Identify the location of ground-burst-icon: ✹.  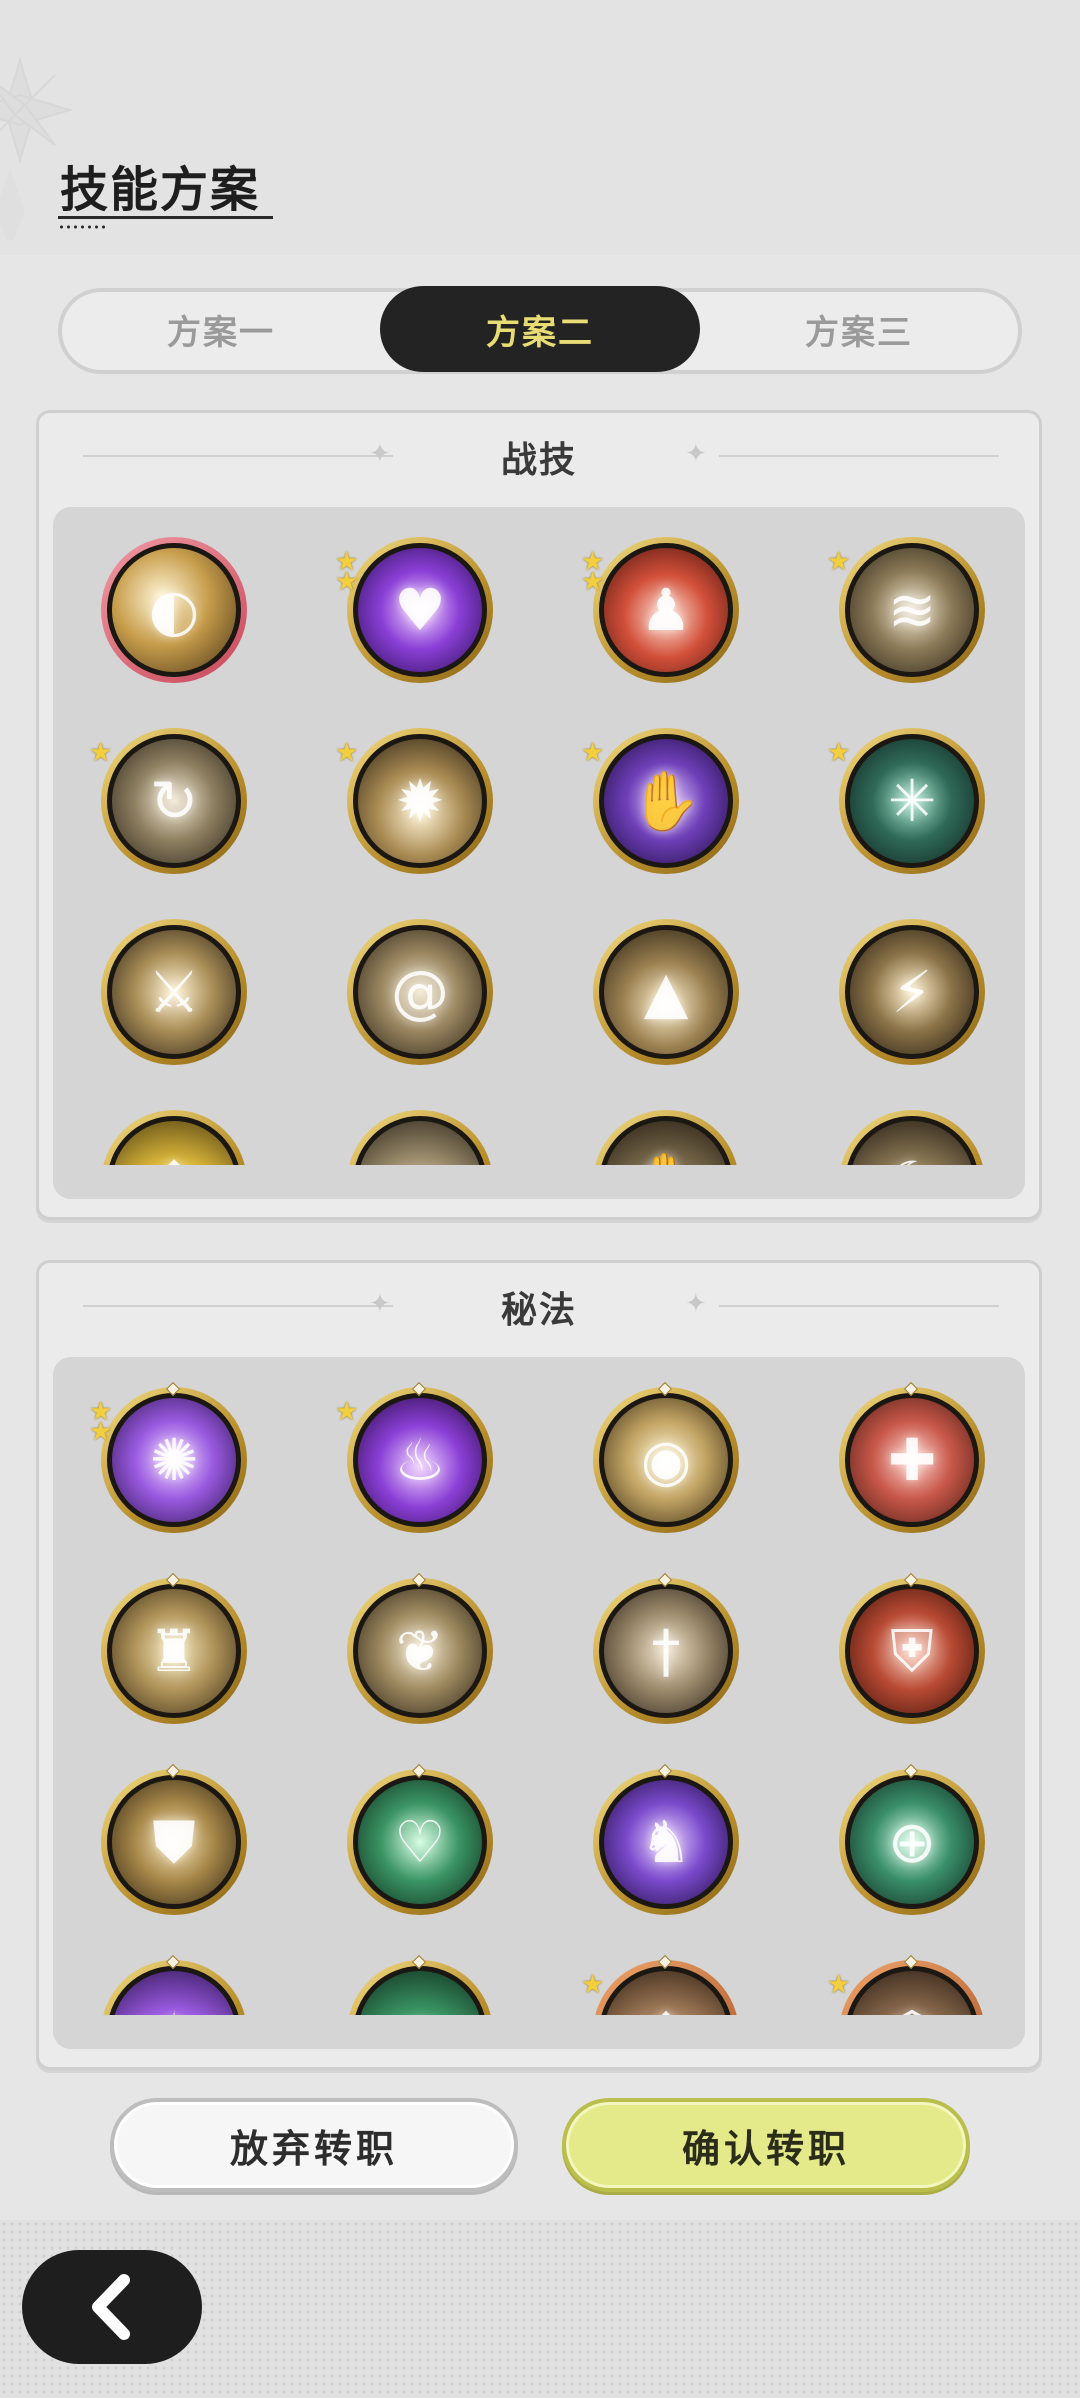
(420, 801).